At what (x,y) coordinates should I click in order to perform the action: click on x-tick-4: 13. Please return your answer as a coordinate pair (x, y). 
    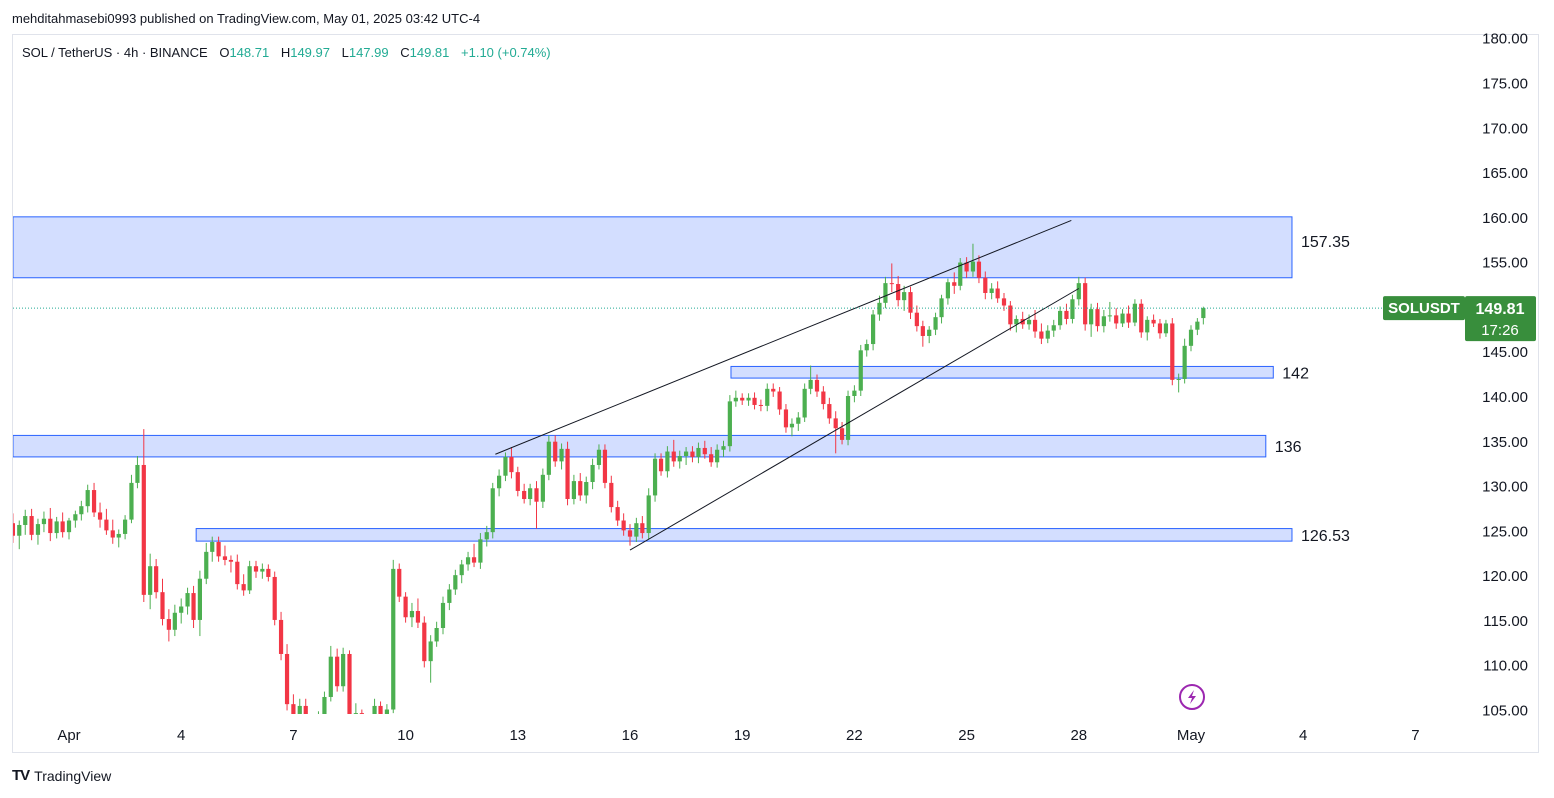
    Looking at the image, I should click on (517, 735).